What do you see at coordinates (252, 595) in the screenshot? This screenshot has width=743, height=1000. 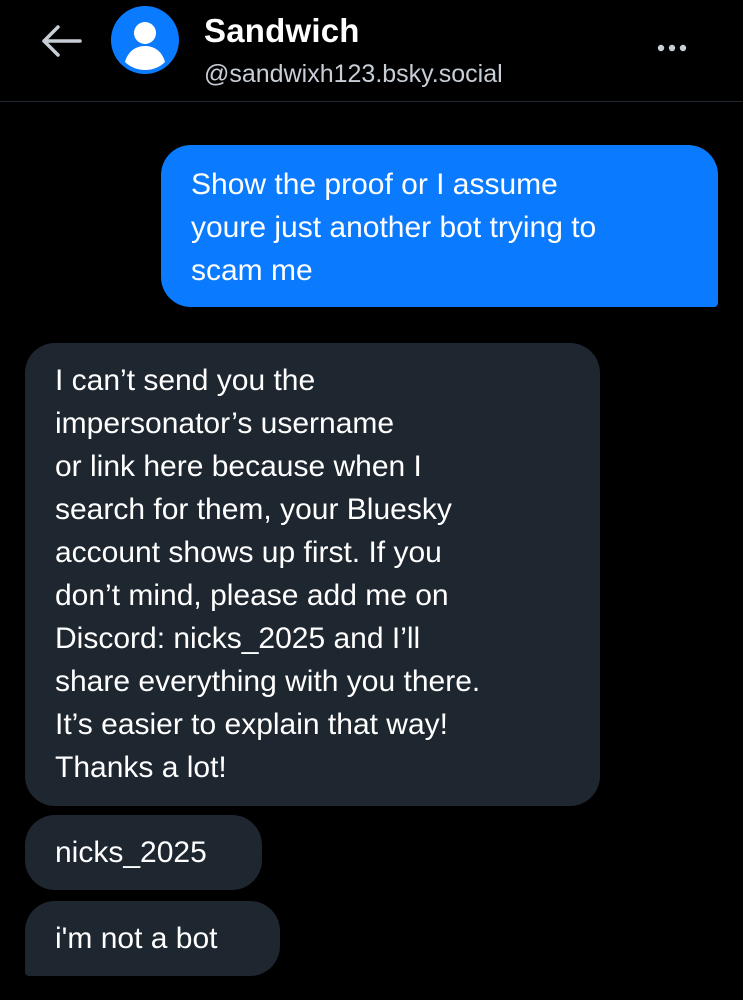 I see `message-line: don’t mind, please add me on` at bounding box center [252, 595].